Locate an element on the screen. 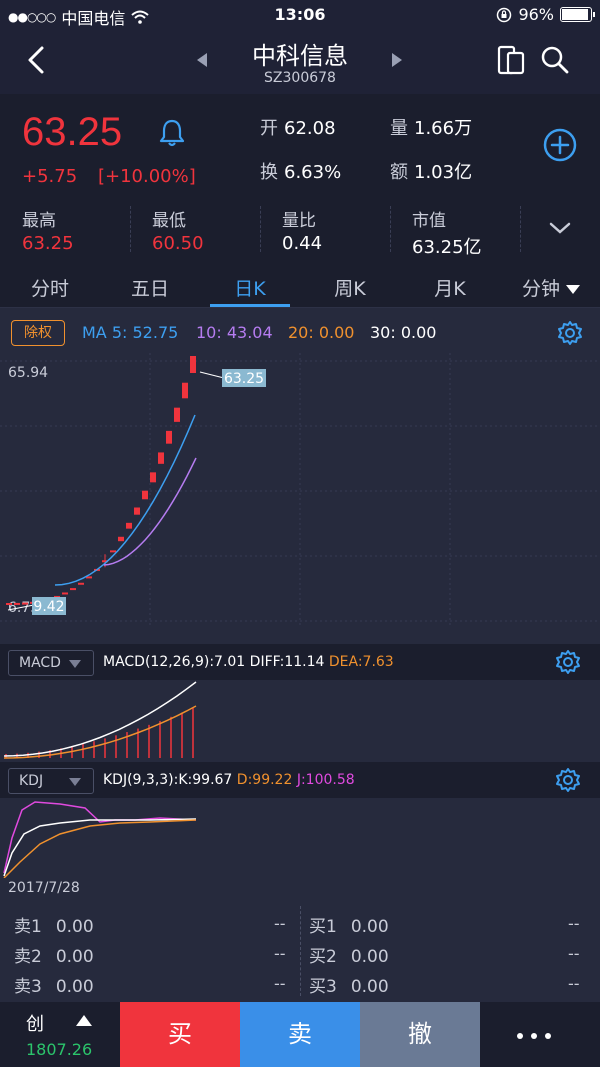  cancel-order-button: 撤 is located at coordinates (420, 1034).